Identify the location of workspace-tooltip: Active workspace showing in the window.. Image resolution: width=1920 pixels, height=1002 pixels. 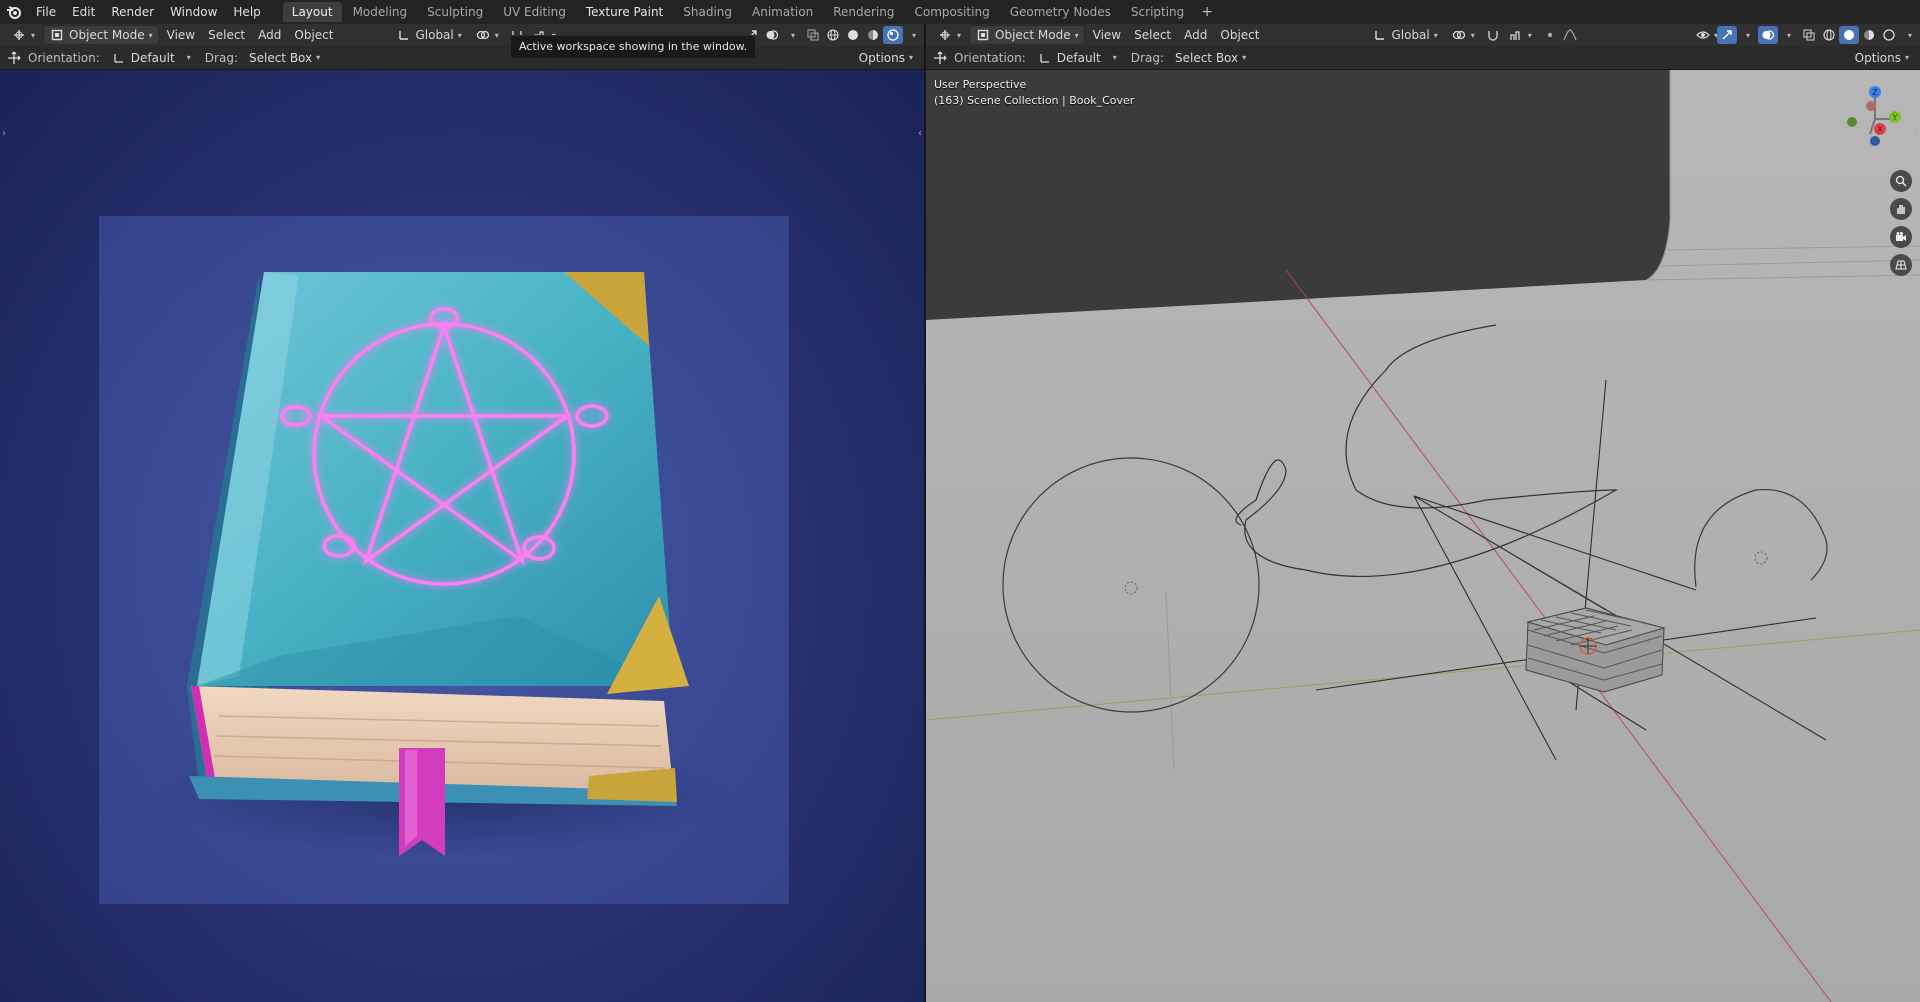
(633, 47).